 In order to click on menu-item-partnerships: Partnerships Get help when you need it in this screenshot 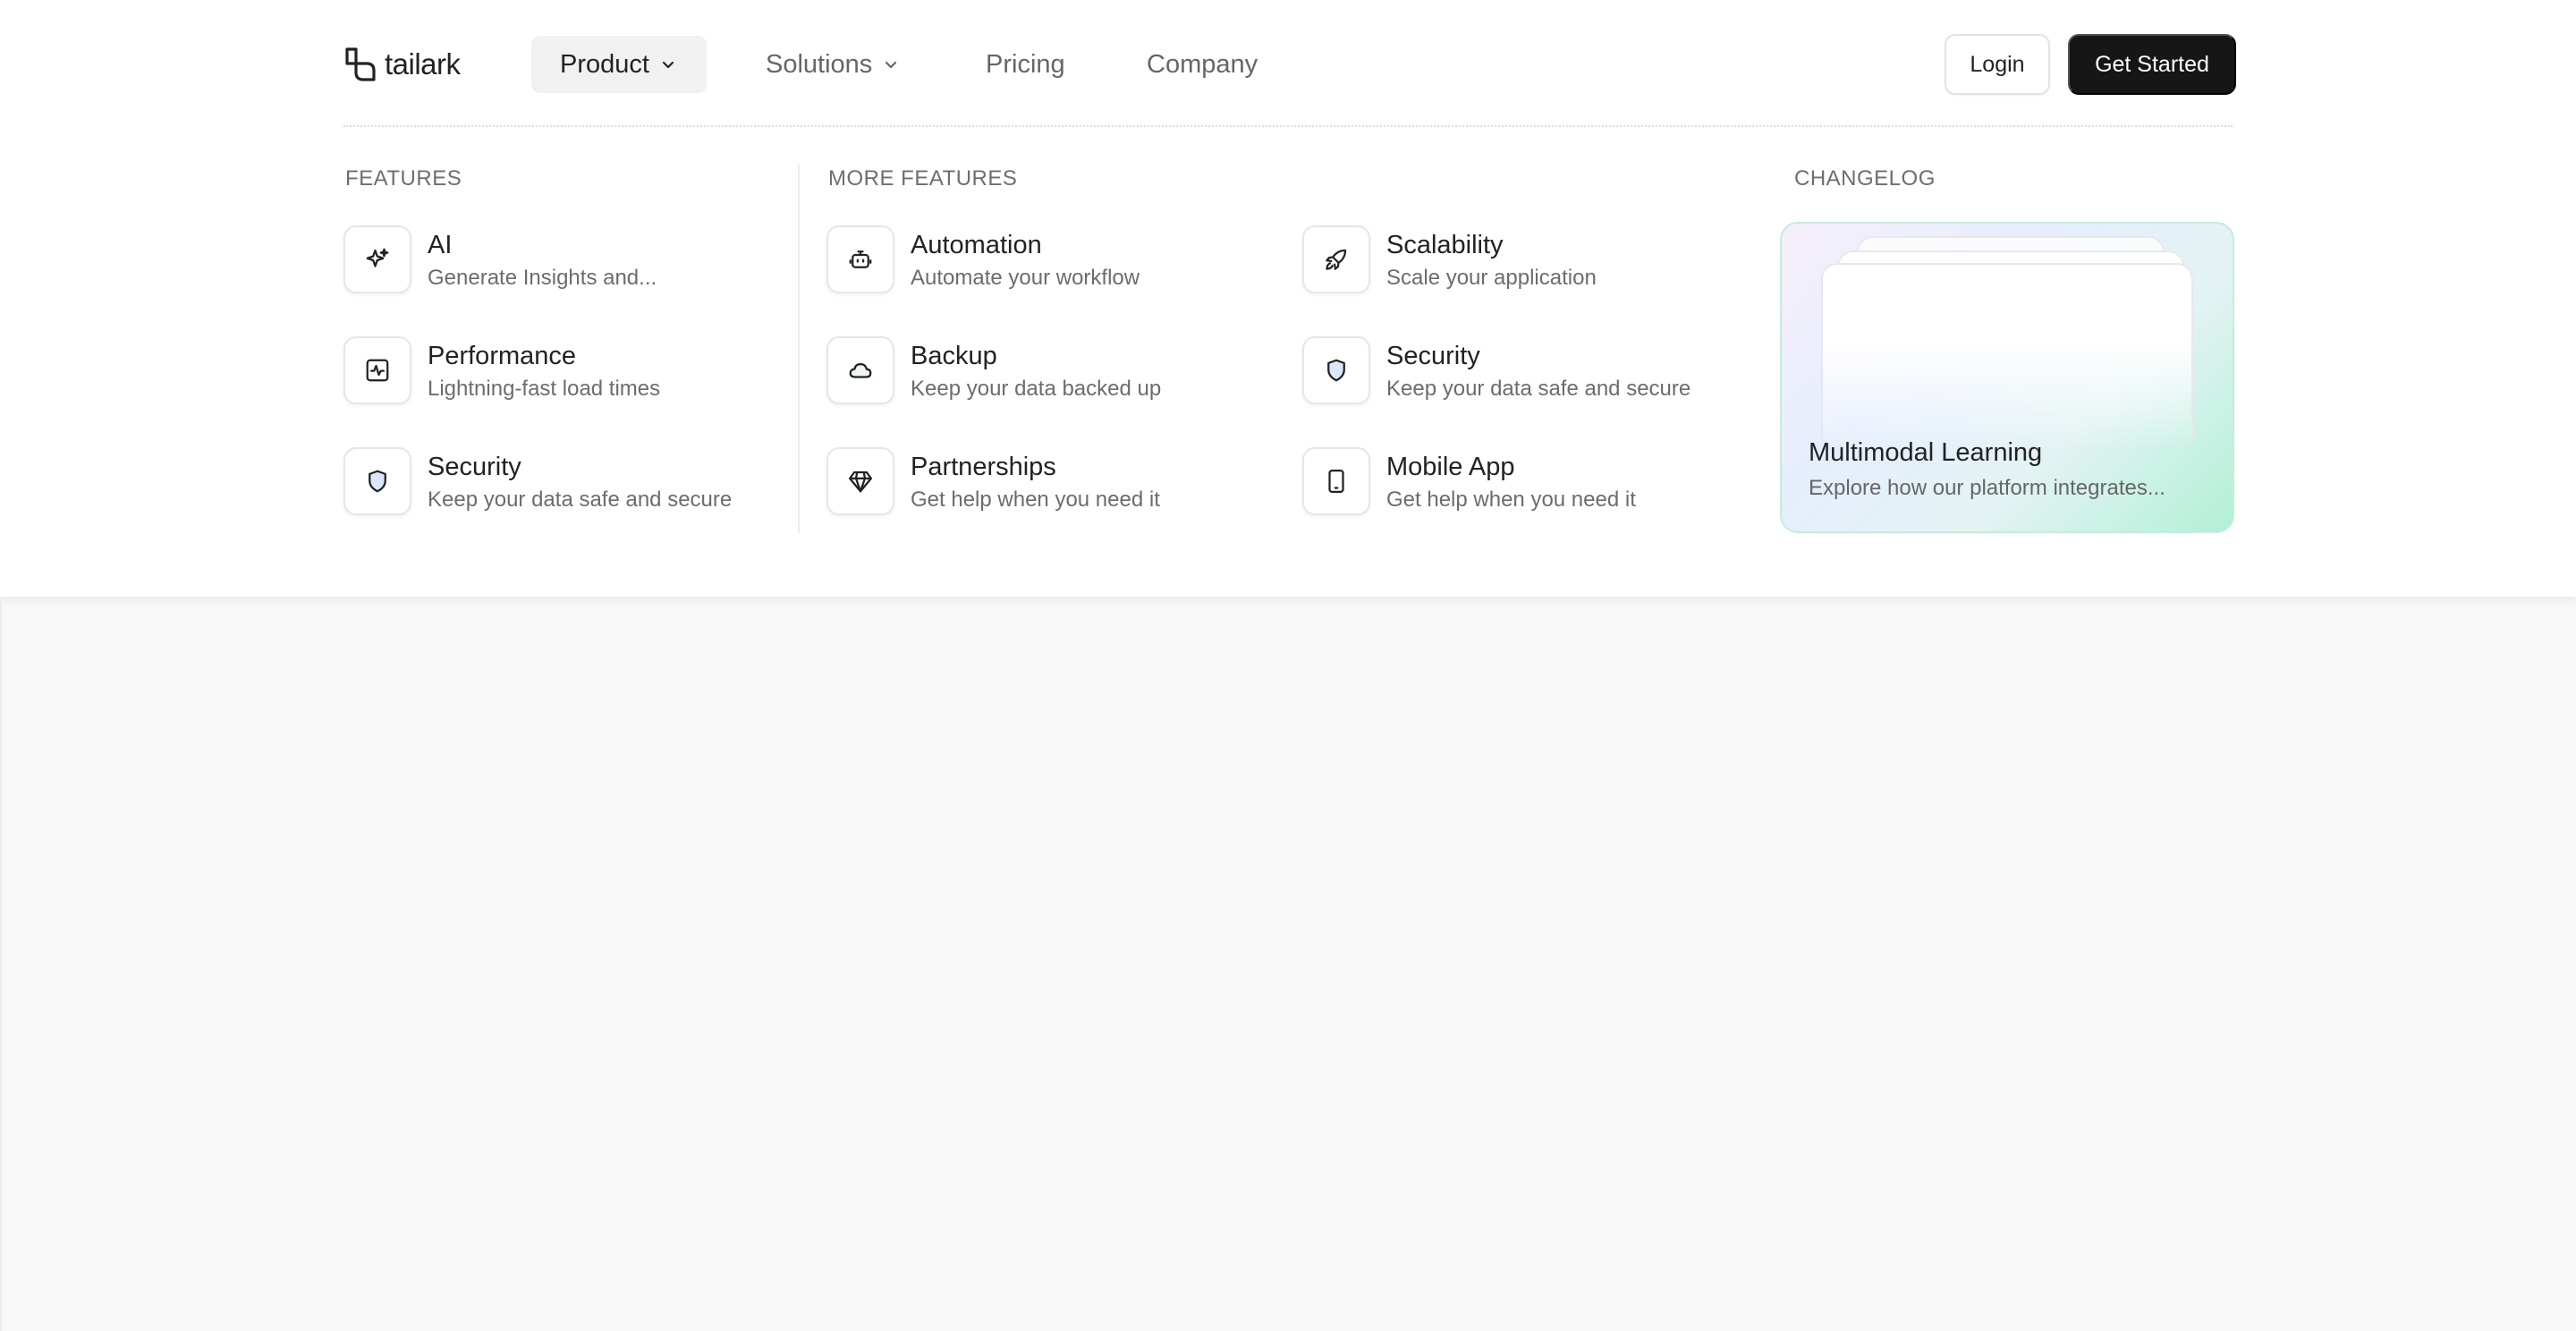, I will do `click(993, 483)`.